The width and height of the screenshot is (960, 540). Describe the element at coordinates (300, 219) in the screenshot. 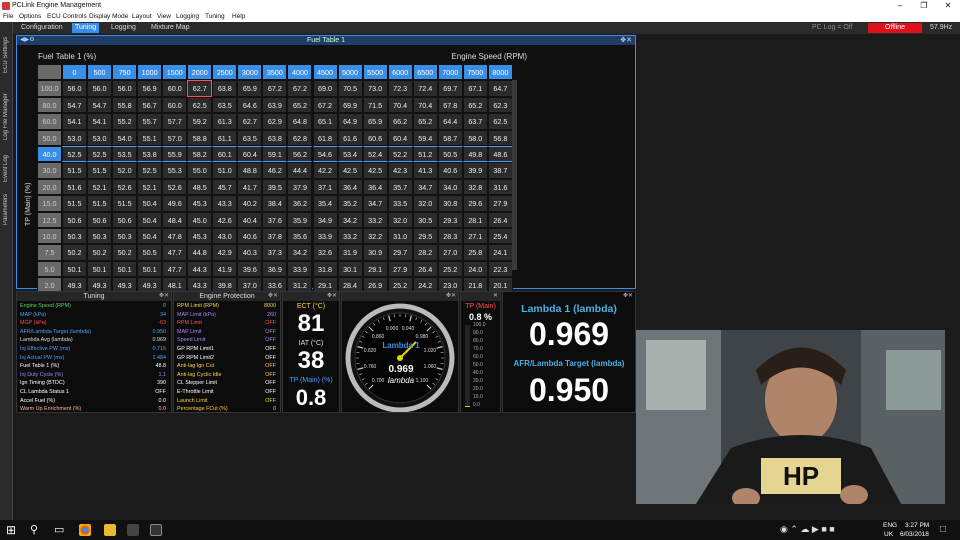

I see `table-cell: 35.9` at that location.